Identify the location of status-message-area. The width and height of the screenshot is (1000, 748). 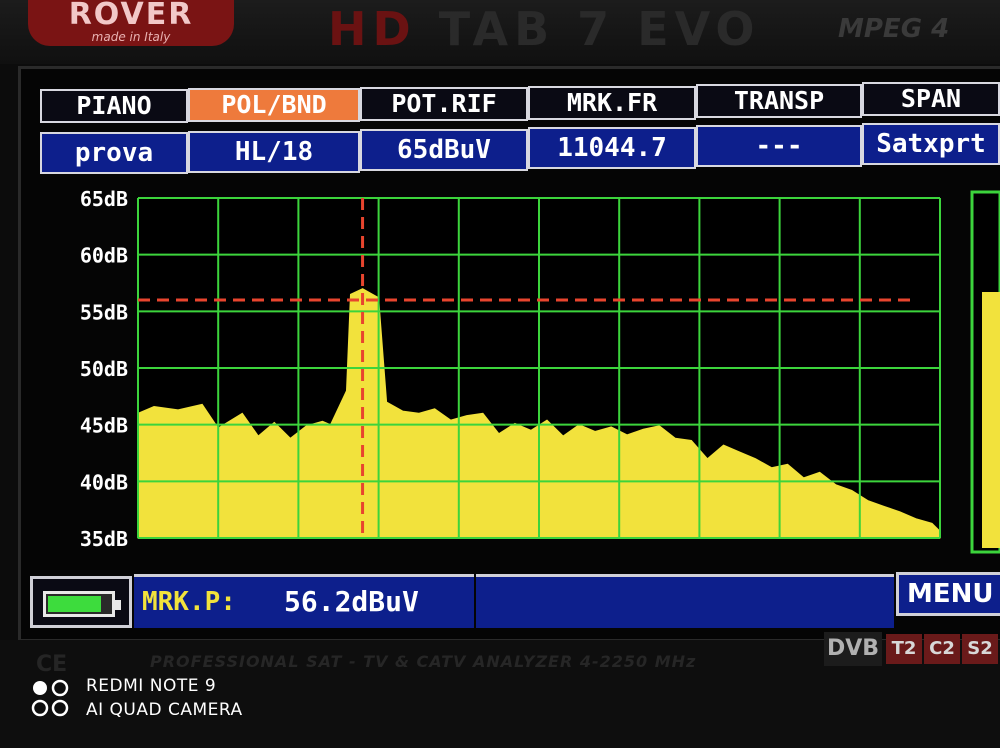
(685, 601).